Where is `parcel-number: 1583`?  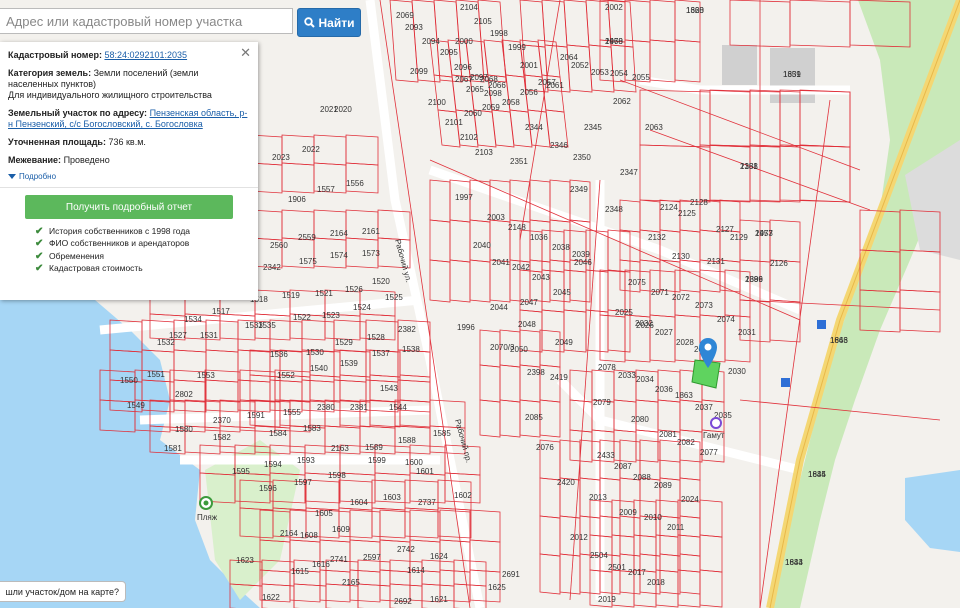 parcel-number: 1583 is located at coordinates (312, 428).